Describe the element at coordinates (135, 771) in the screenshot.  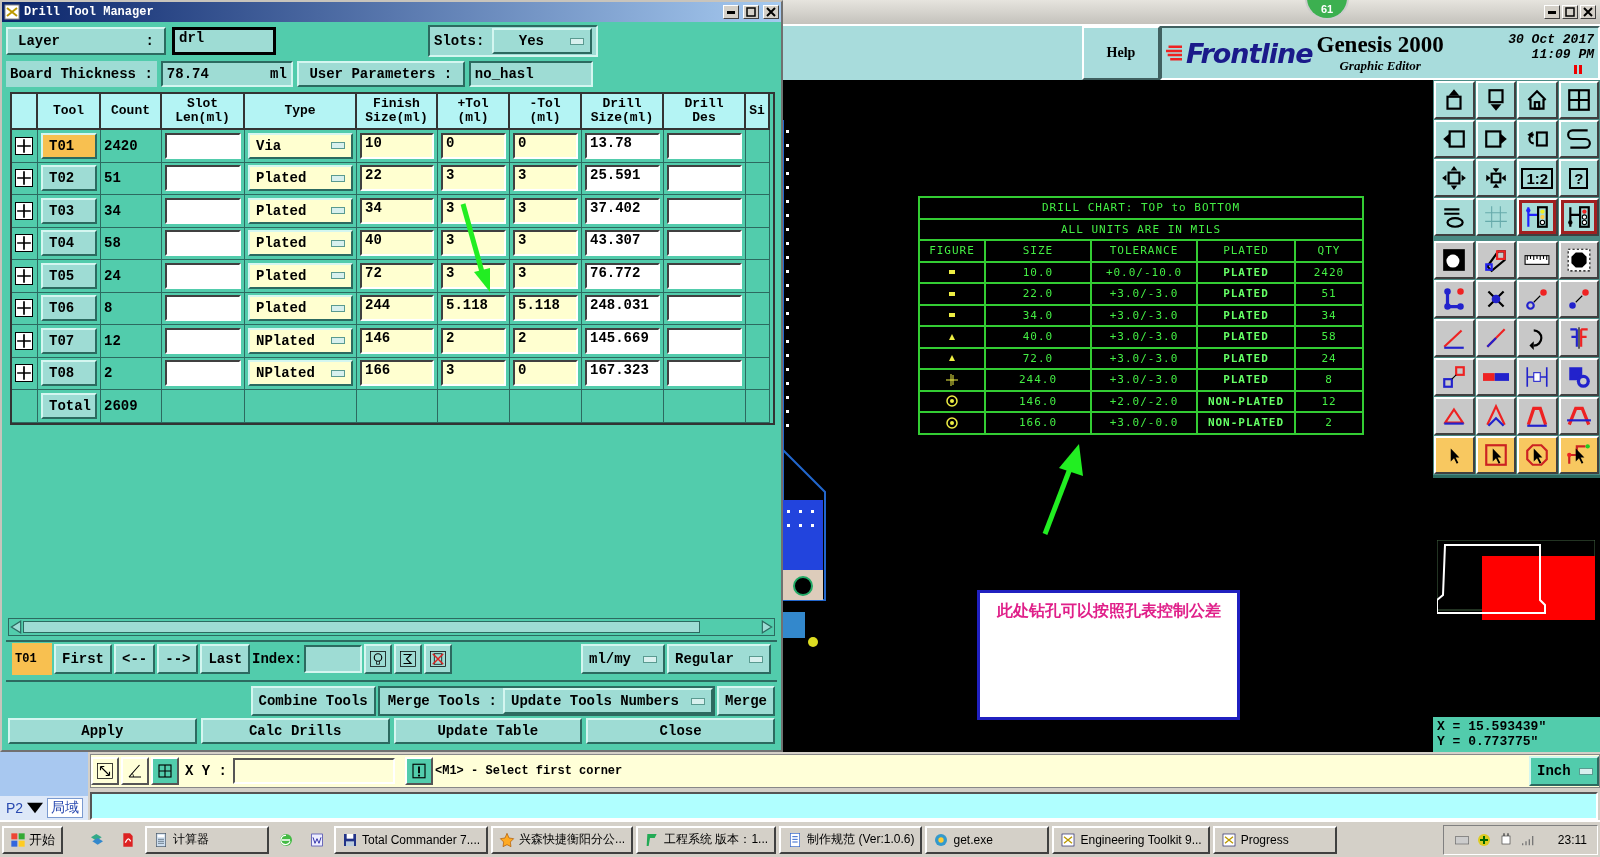
I see `angle-button` at that location.